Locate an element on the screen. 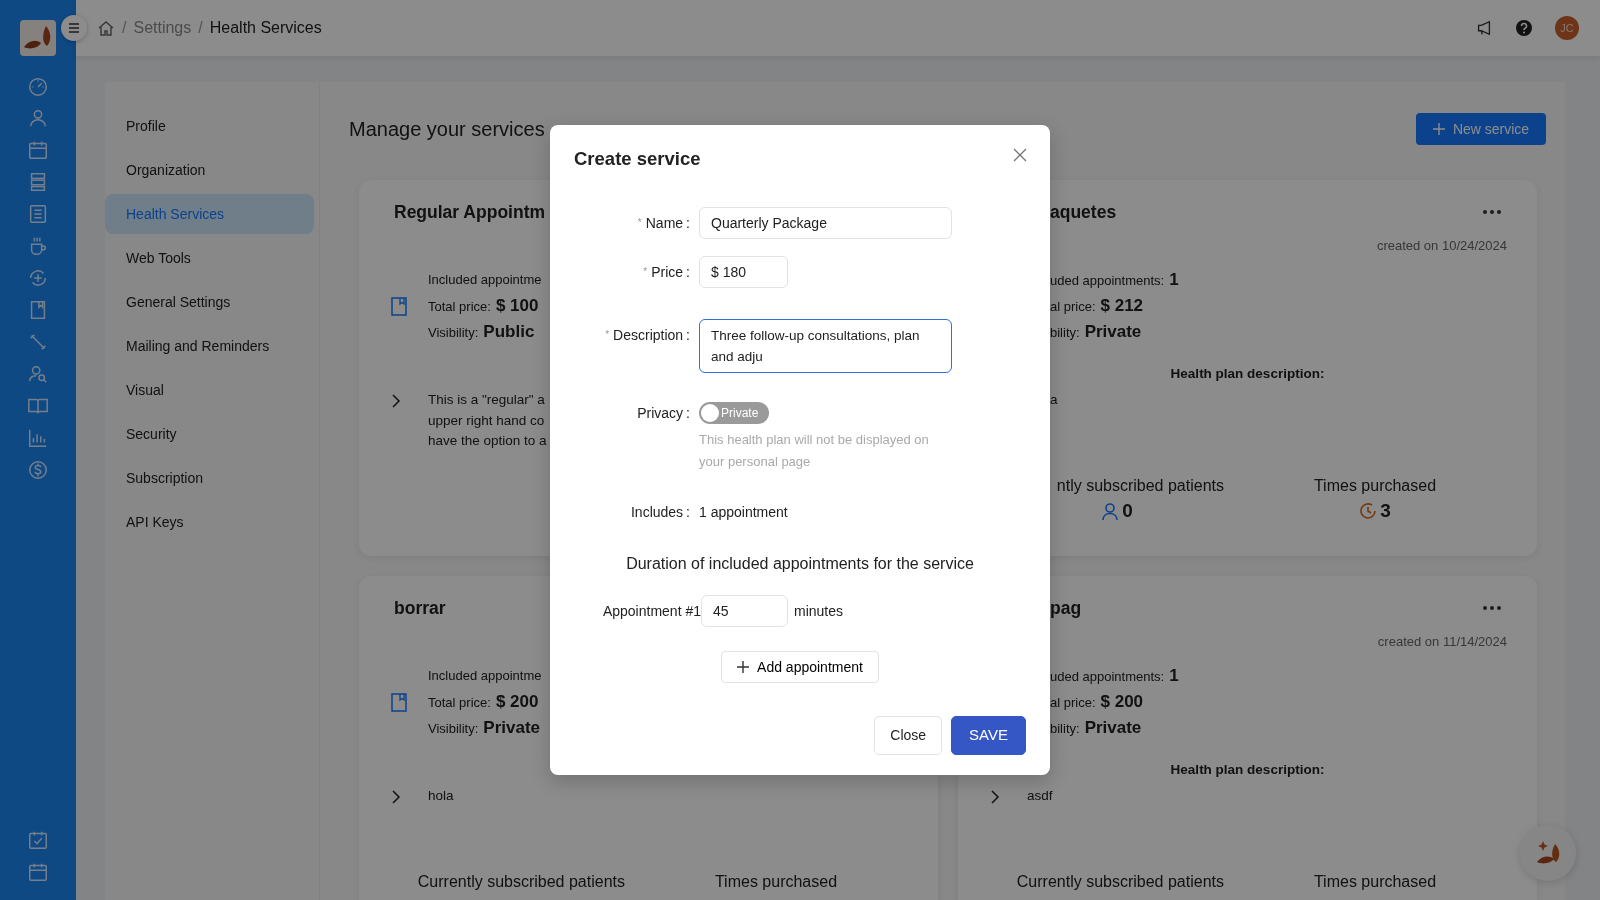  patients-label: ntly subscribed patients is located at coordinates (1139, 486).